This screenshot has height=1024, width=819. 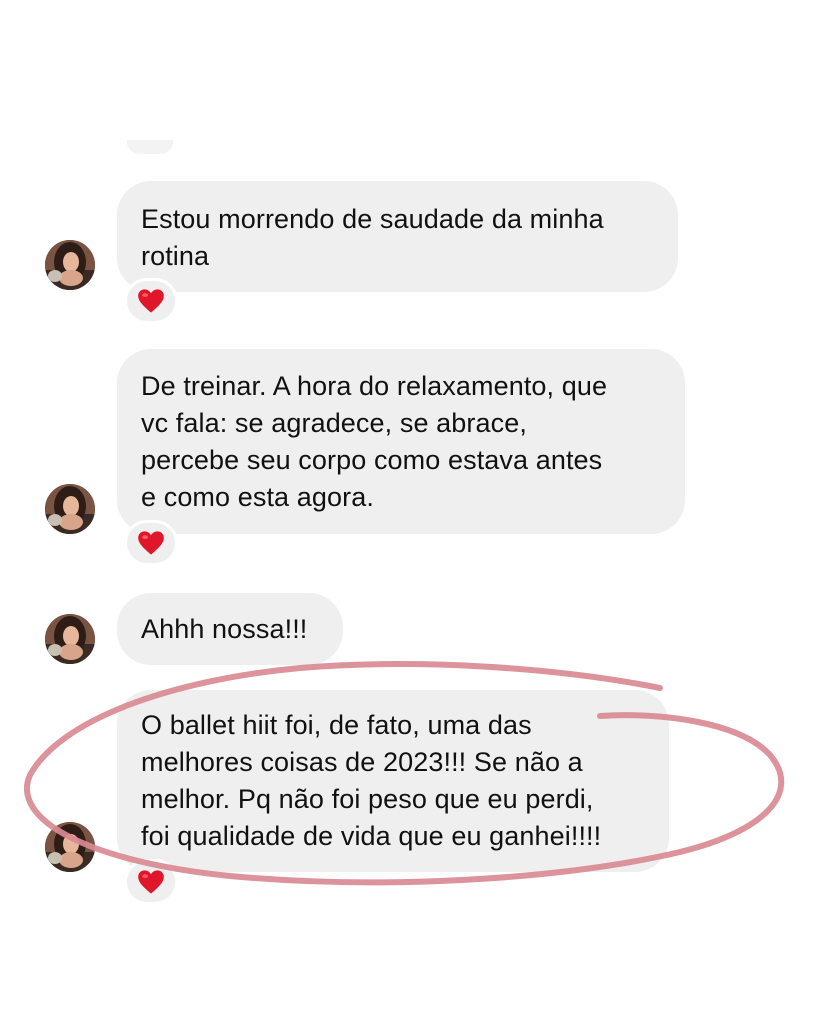 I want to click on message-line: vc fala: se agradece, se abrace,, so click(x=334, y=423).